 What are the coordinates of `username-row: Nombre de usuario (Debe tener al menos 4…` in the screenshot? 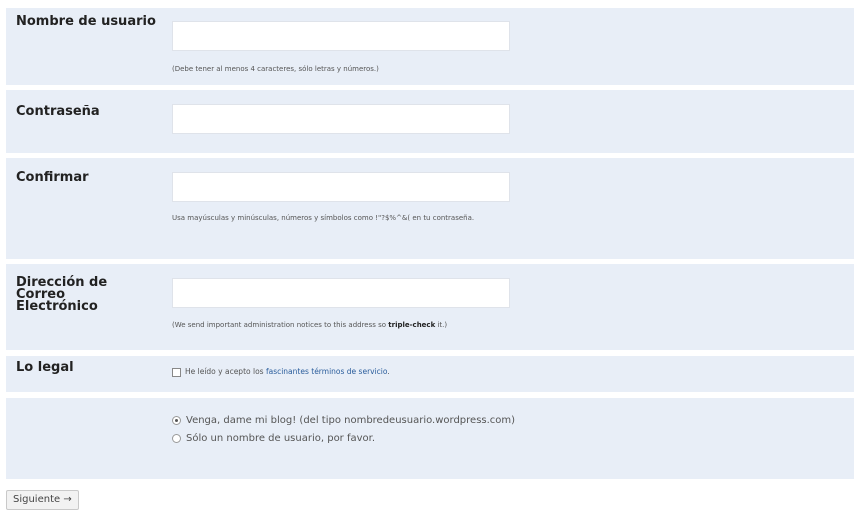 It's located at (430, 46).